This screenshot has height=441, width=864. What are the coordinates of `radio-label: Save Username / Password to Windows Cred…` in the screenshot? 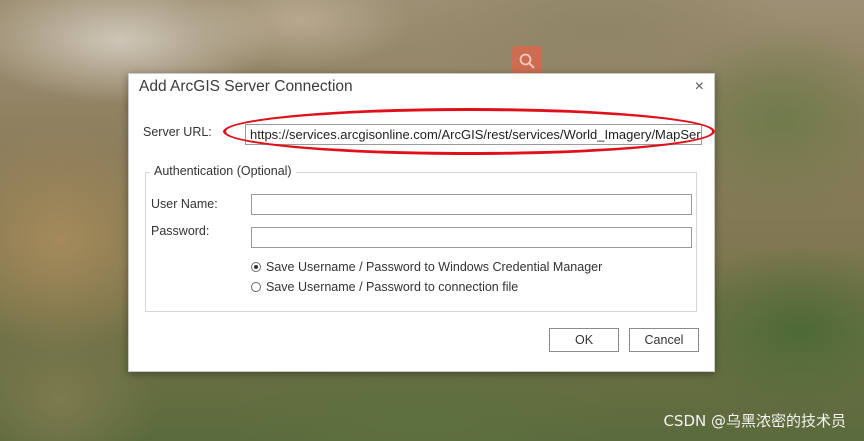 It's located at (434, 267).